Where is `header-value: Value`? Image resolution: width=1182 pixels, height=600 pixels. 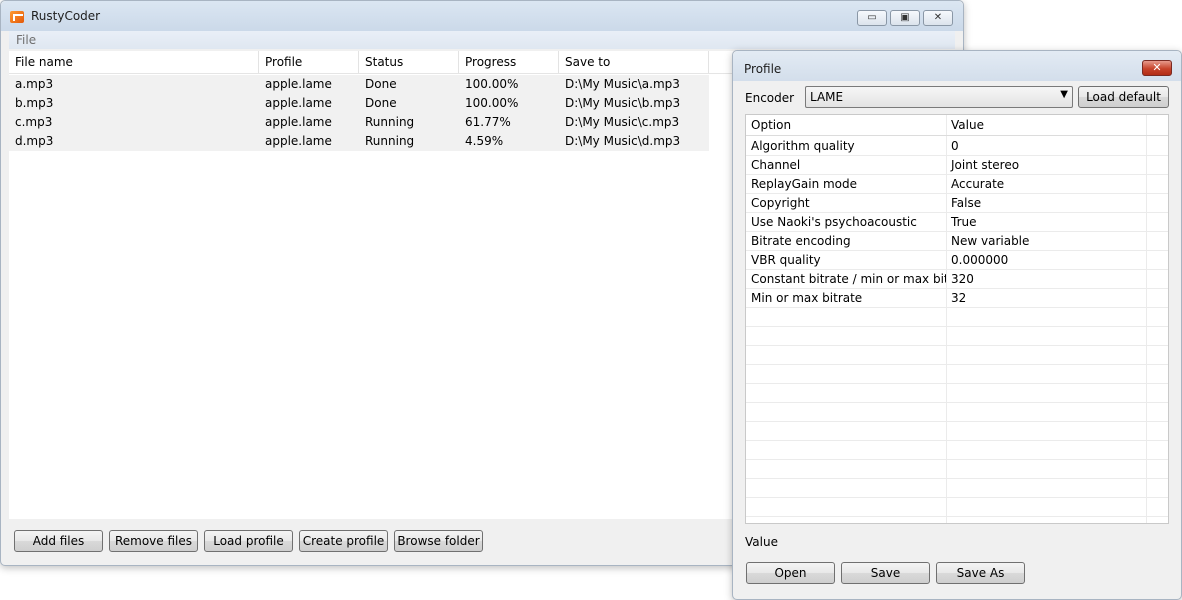
header-value: Value is located at coordinates (1046, 125).